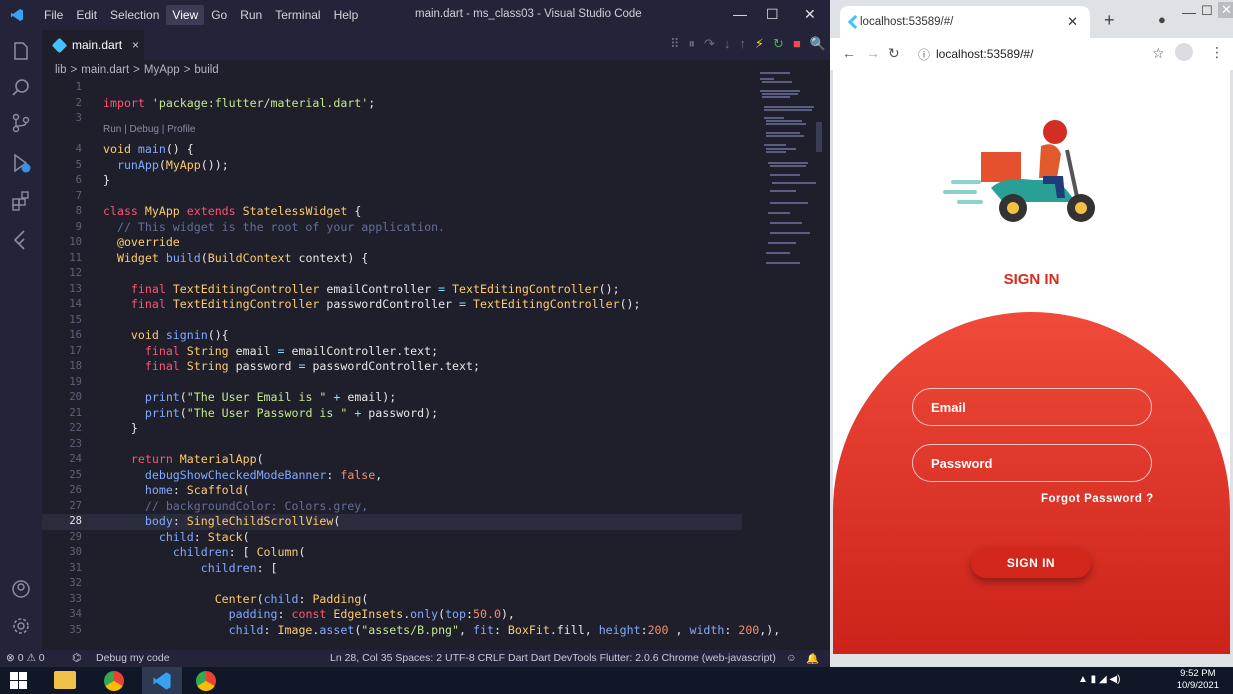 This screenshot has width=1233, height=694. I want to click on code-text: Widget build(BuildContext context) {, so click(242, 257).